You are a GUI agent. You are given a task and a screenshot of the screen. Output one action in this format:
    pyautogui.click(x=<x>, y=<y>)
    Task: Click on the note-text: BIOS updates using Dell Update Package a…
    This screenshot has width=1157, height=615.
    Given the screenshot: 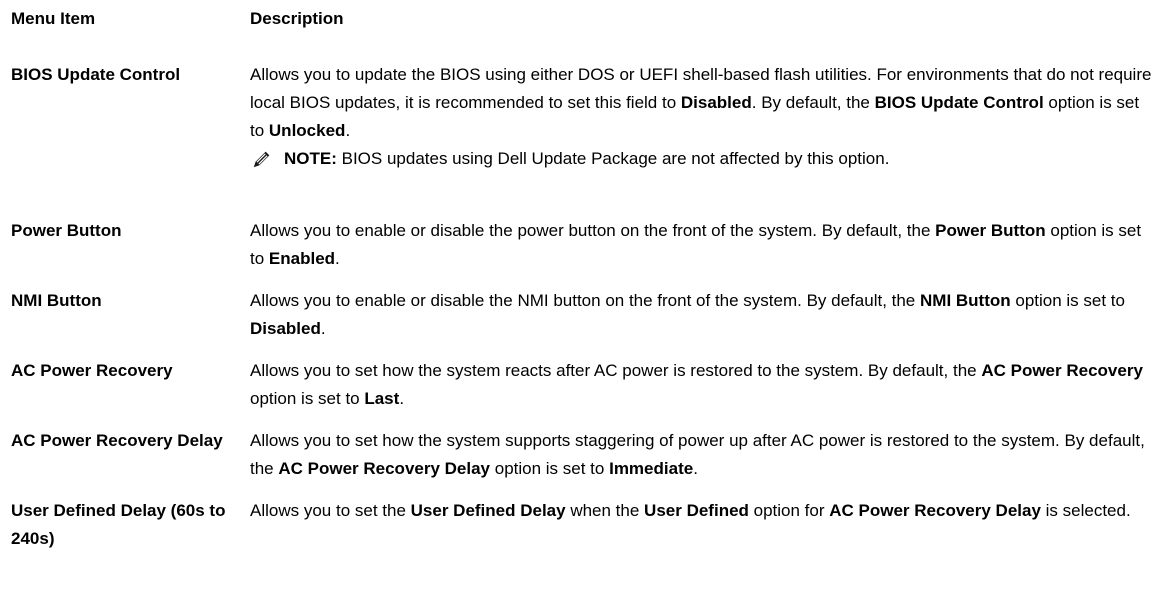 What is the action you would take?
    pyautogui.click(x=613, y=158)
    